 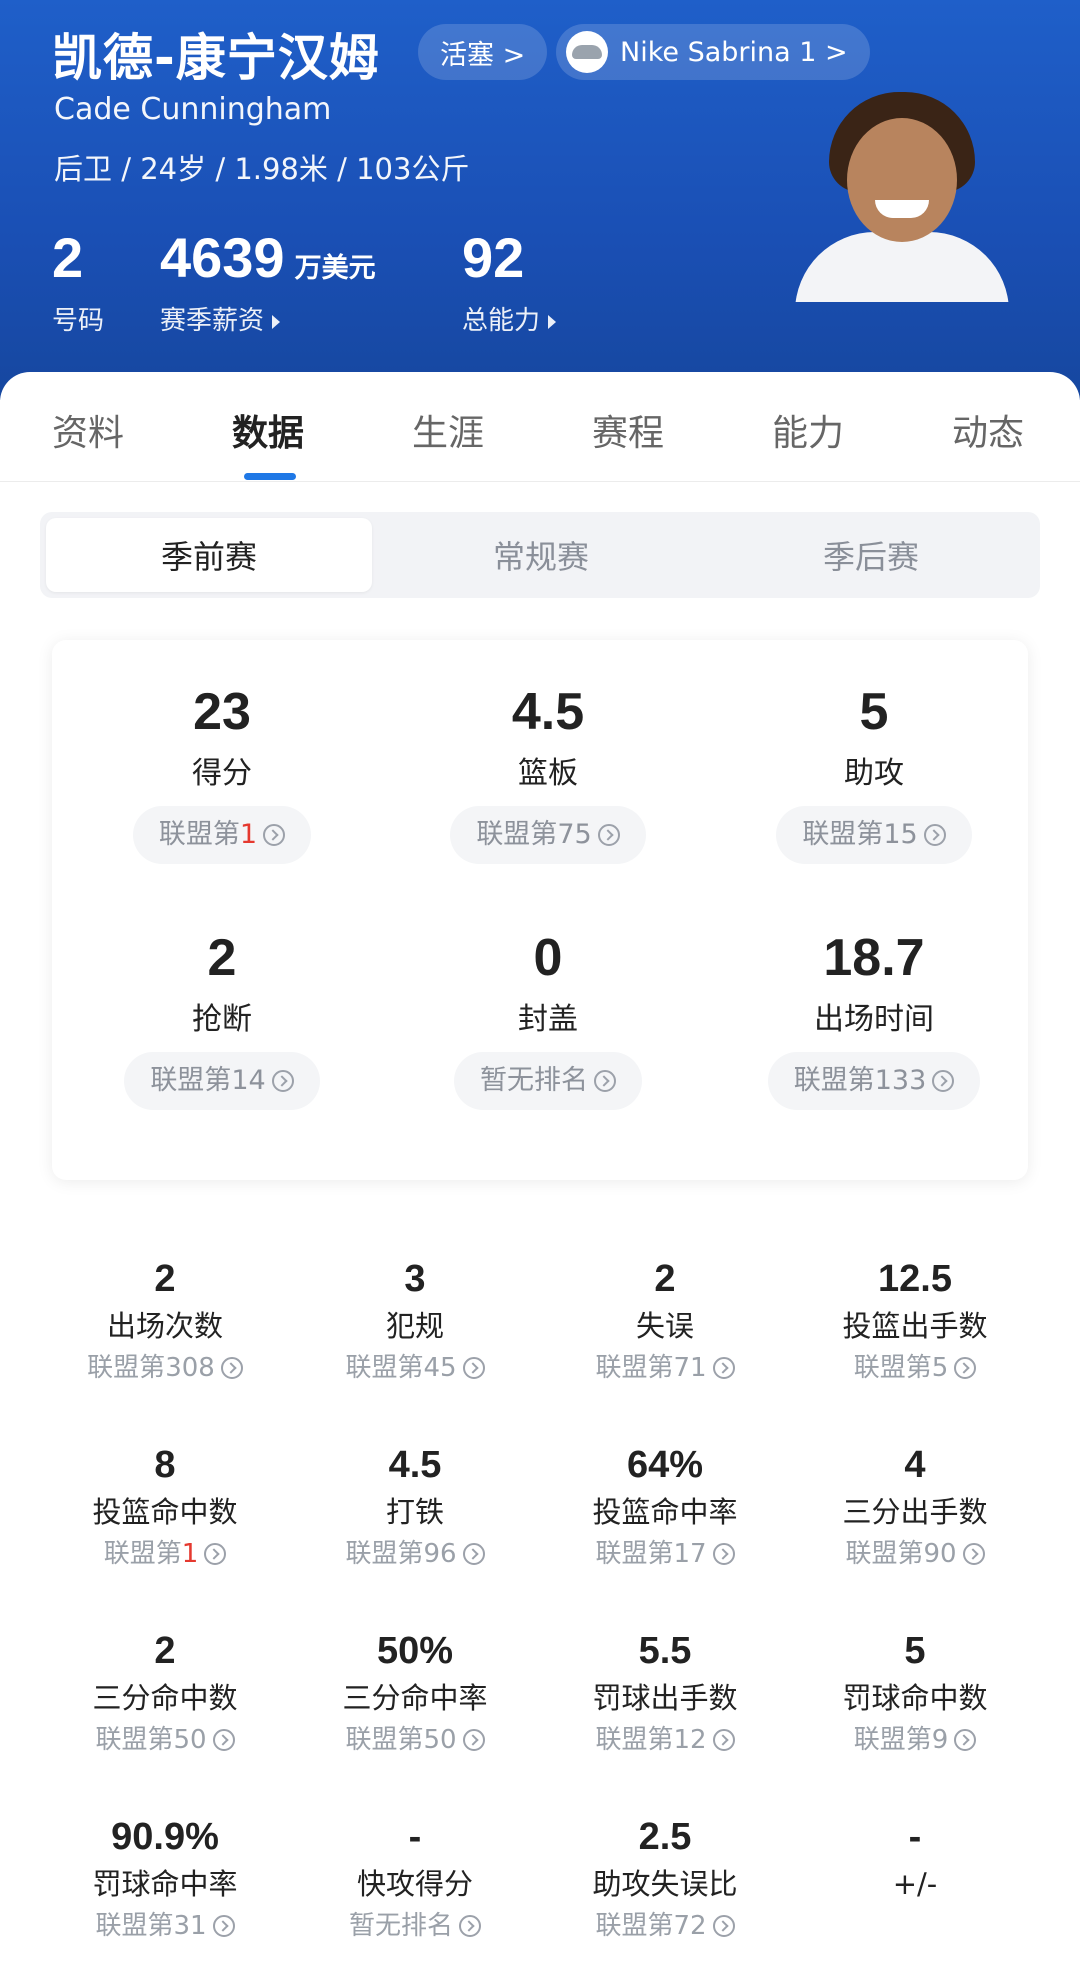 I want to click on rank-number: 50, so click(x=190, y=1740).